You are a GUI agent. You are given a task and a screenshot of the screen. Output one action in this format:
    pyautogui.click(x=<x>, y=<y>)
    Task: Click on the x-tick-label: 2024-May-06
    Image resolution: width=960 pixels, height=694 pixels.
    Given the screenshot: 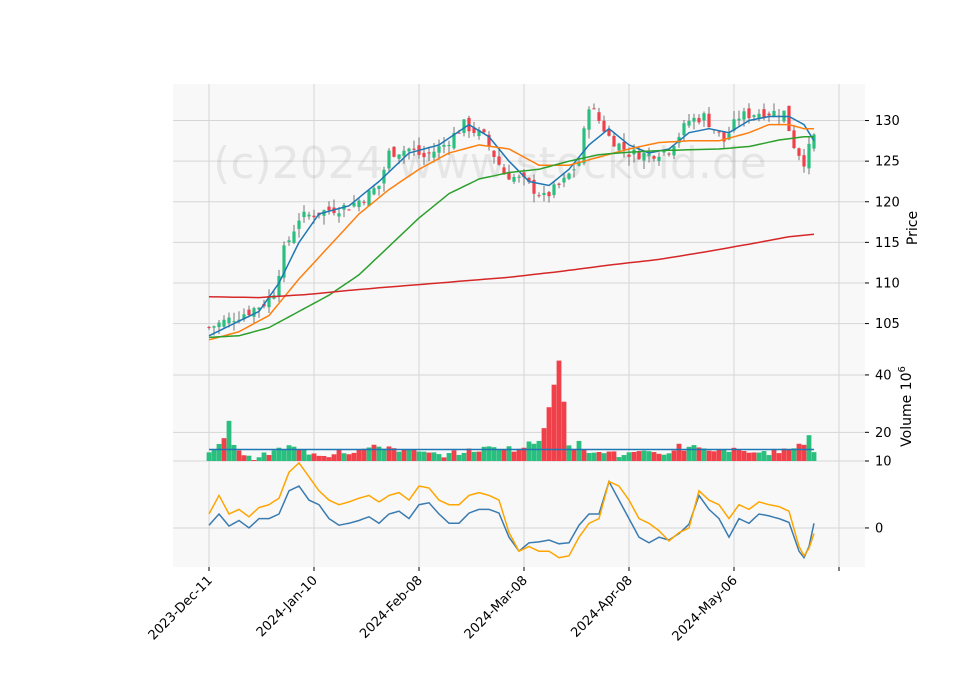 What is the action you would take?
    pyautogui.click(x=705, y=608)
    